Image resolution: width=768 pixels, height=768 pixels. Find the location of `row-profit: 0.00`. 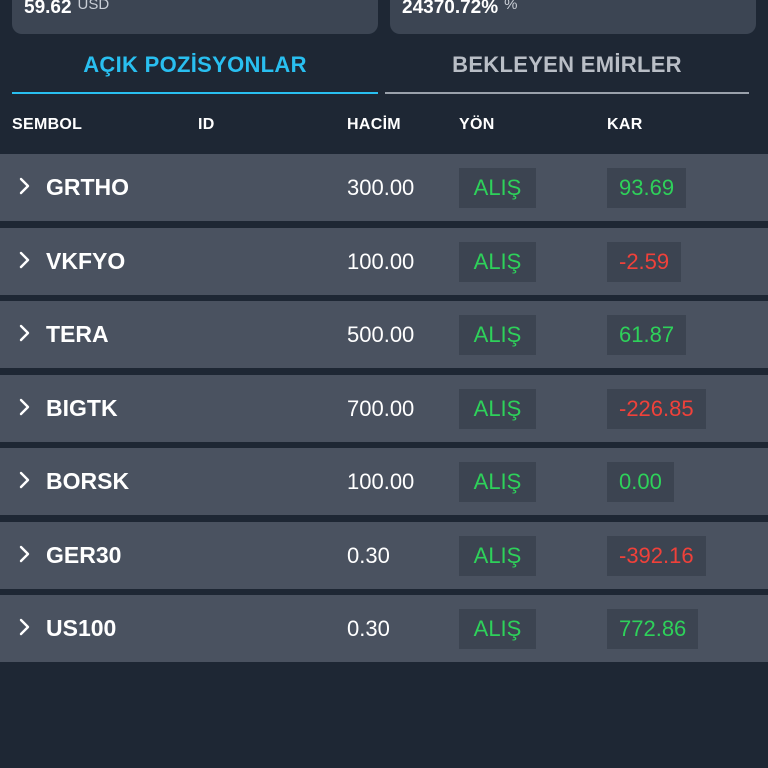

row-profit: 0.00 is located at coordinates (640, 482).